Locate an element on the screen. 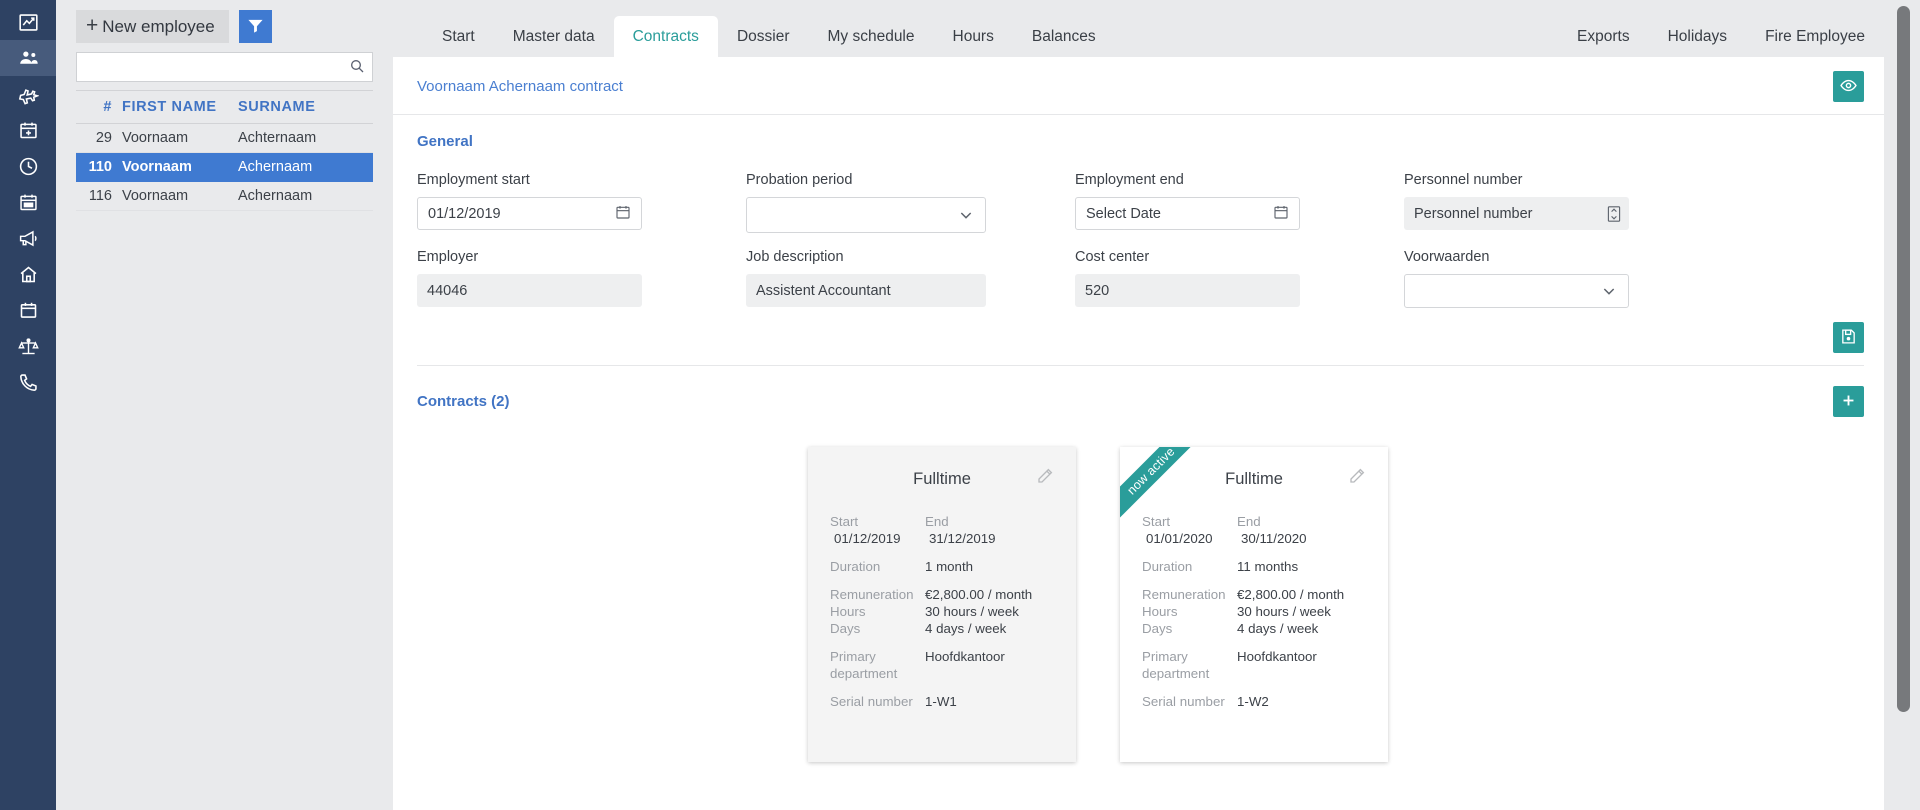  employee-row: 29 Voornaam Achternaam is located at coordinates (224, 138).